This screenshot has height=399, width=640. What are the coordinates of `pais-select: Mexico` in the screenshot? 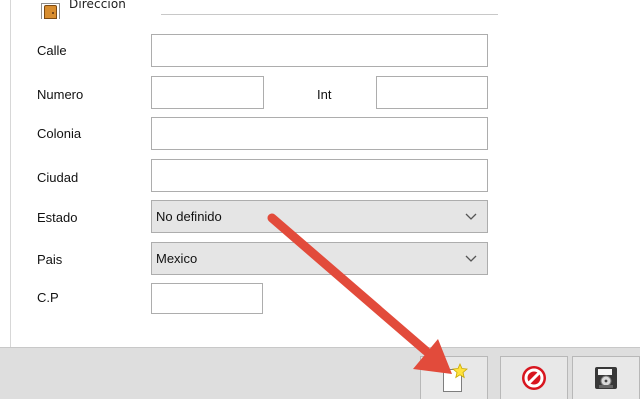 It's located at (319, 258).